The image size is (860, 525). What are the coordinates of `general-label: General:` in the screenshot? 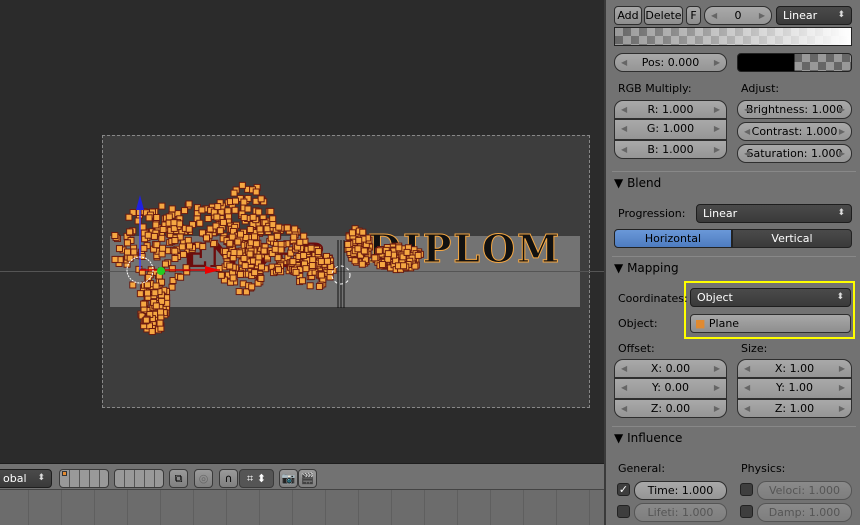 It's located at (642, 468).